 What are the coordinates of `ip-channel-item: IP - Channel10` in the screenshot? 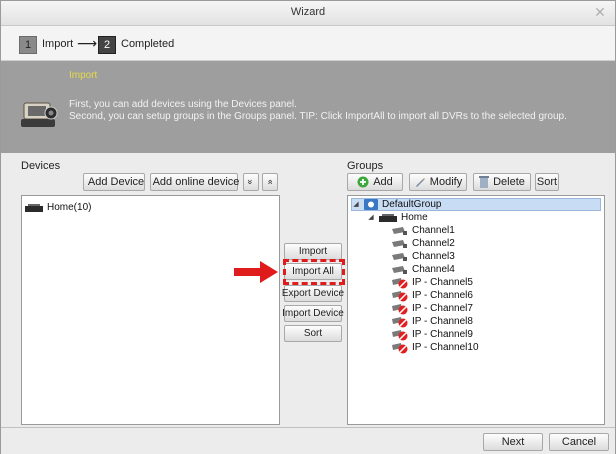 It's located at (435, 347).